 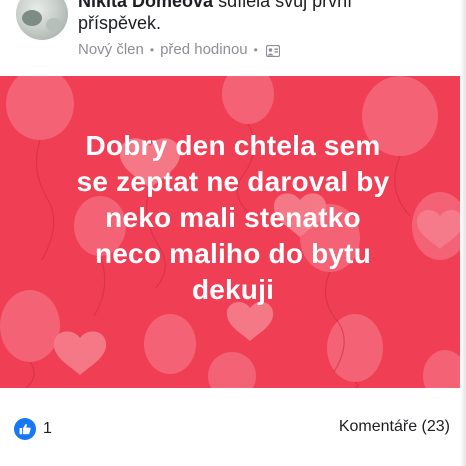 What do you see at coordinates (111, 49) in the screenshot?
I see `new-member-badge: Nový člen` at bounding box center [111, 49].